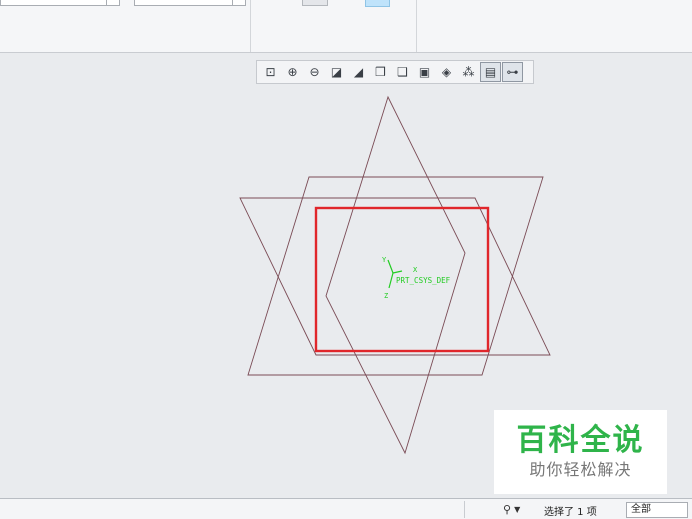 The width and height of the screenshot is (692, 519). What do you see at coordinates (386, 296) in the screenshot?
I see `axis-z-label: Z` at bounding box center [386, 296].